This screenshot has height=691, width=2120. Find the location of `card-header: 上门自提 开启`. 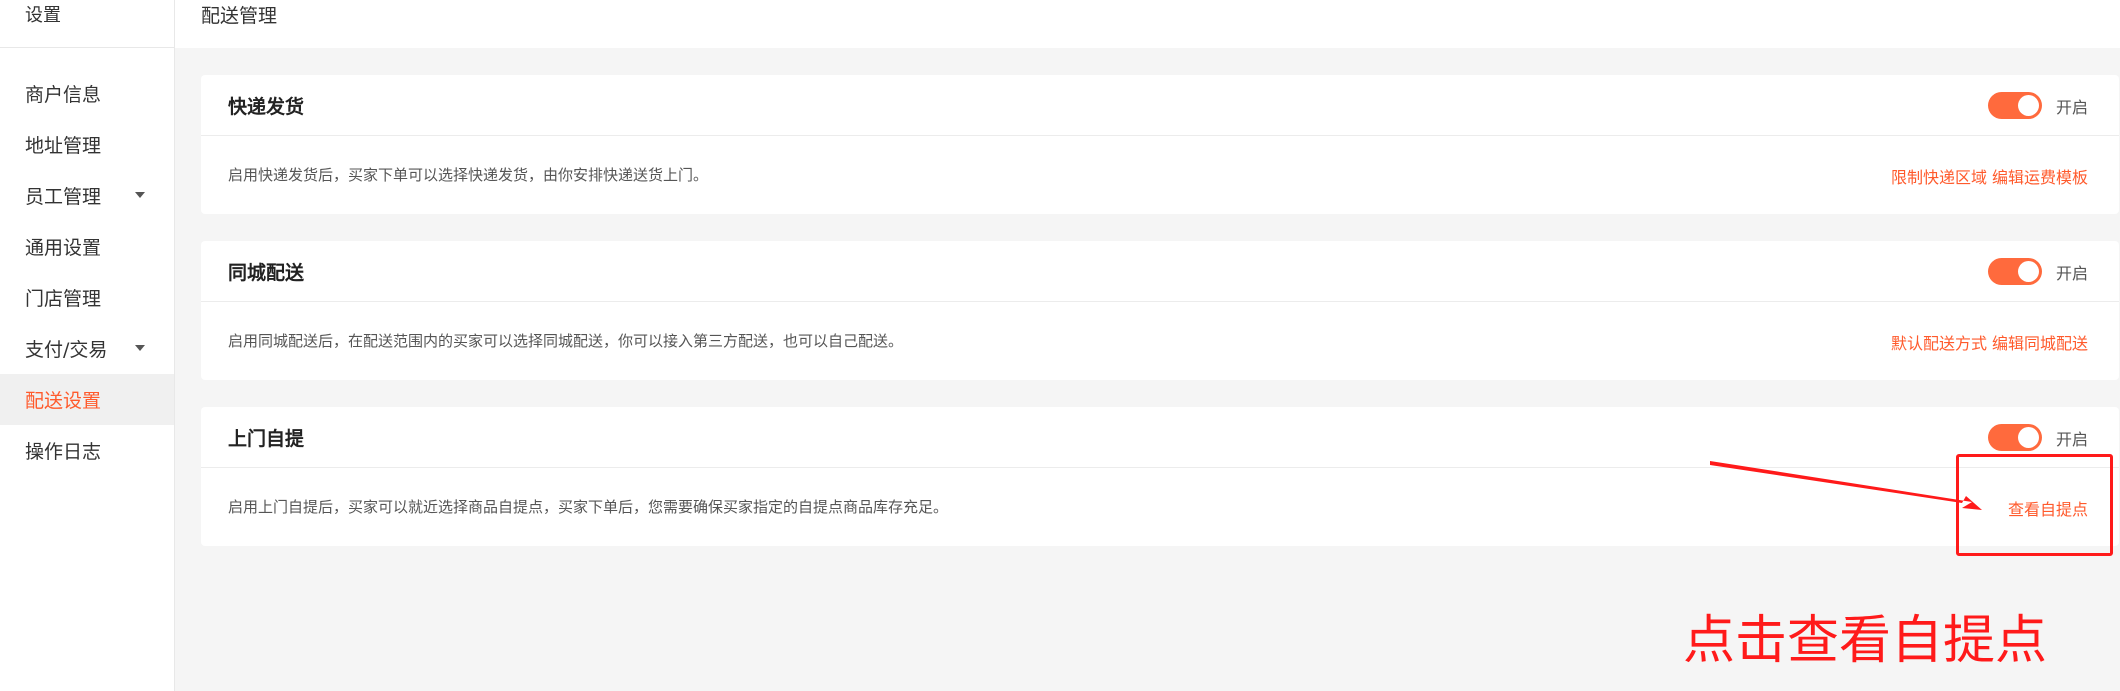

card-header: 上门自提 开启 is located at coordinates (1160, 437).